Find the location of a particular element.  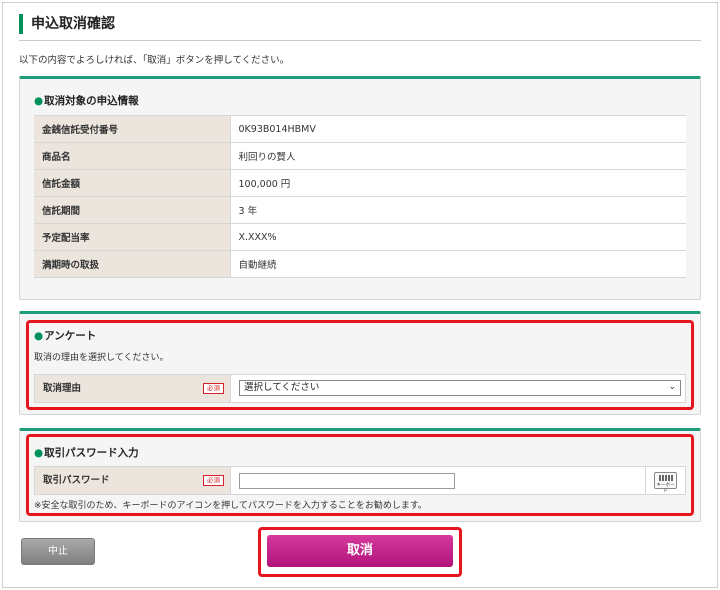

stop-button: 中止 is located at coordinates (58, 551).